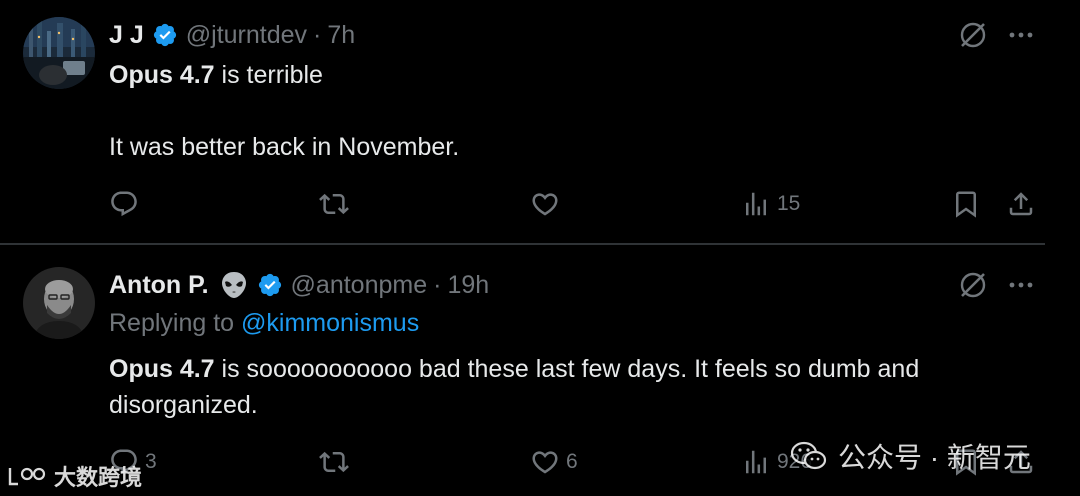  I want to click on share-icon, so click(1021, 204).